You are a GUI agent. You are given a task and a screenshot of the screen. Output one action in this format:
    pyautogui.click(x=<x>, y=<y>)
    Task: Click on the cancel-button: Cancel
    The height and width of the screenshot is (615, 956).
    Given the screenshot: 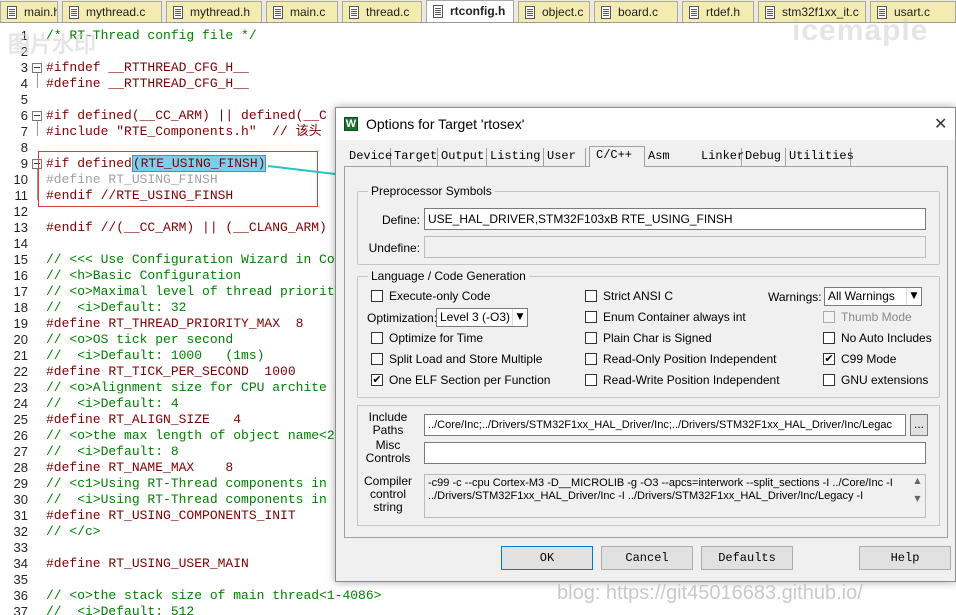 What is the action you would take?
    pyautogui.click(x=647, y=558)
    